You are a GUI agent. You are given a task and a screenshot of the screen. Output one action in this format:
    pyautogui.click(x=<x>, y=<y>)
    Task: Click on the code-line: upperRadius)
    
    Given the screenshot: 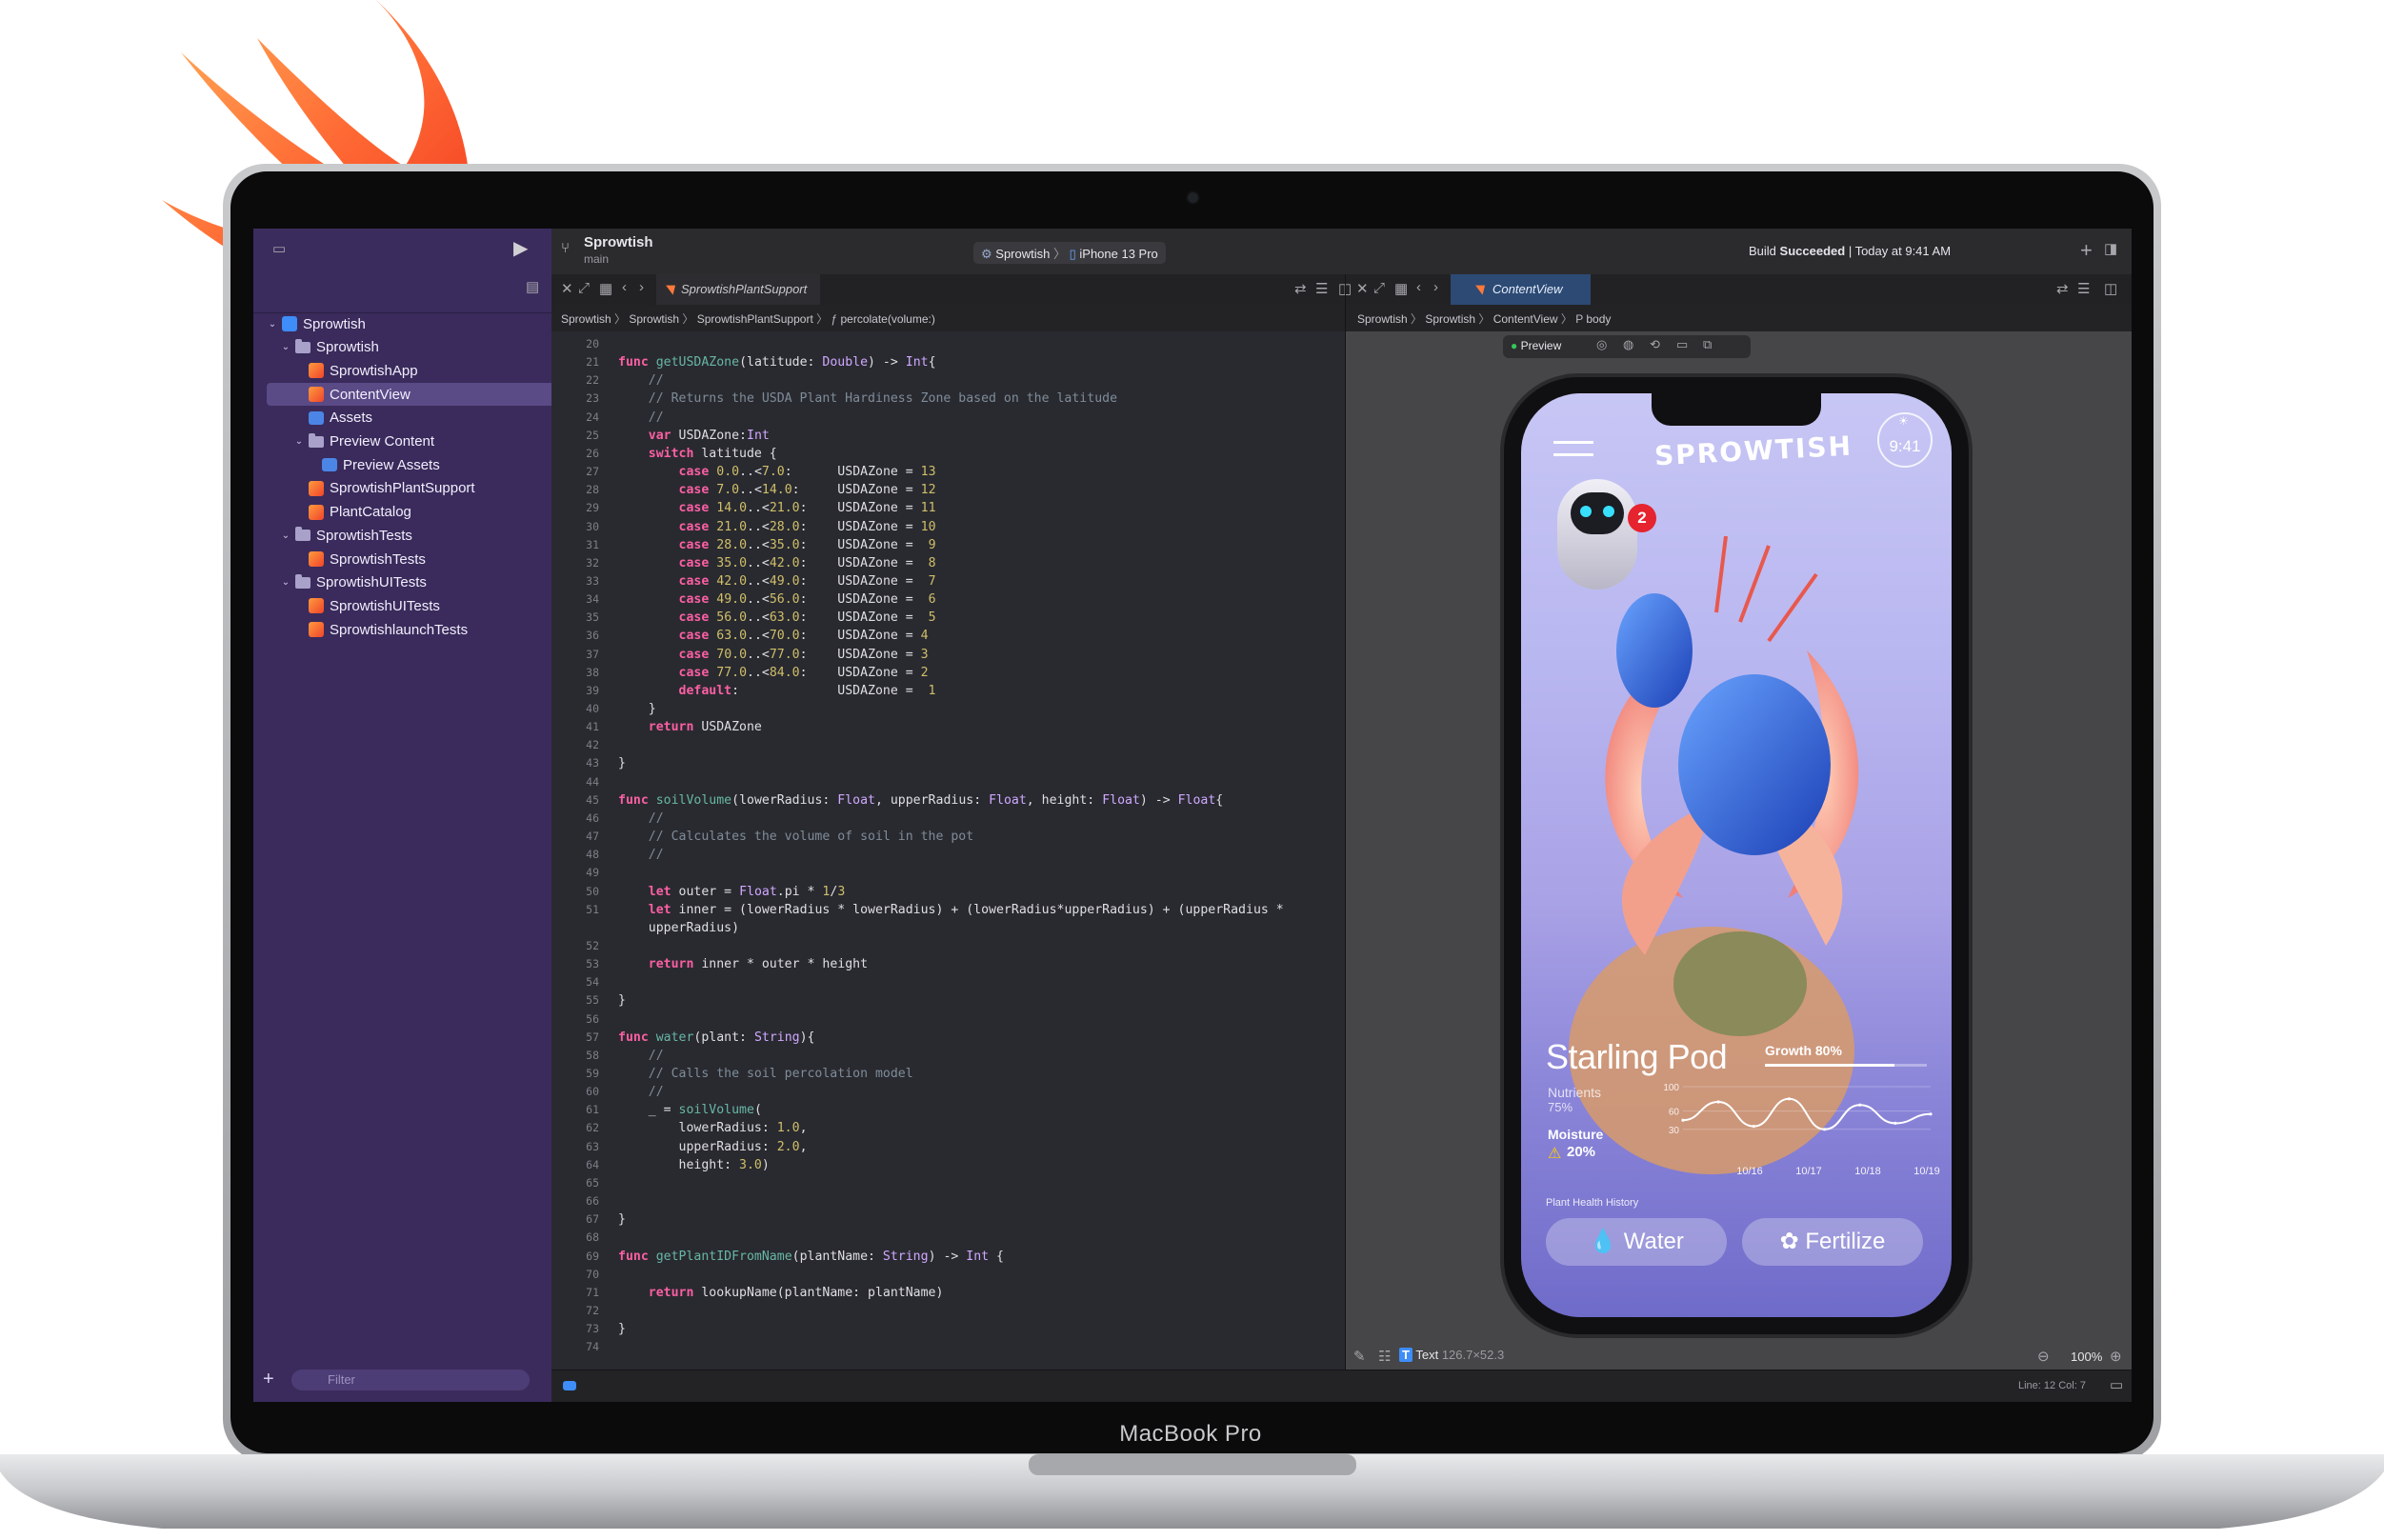 What is the action you would take?
    pyautogui.click(x=946, y=930)
    